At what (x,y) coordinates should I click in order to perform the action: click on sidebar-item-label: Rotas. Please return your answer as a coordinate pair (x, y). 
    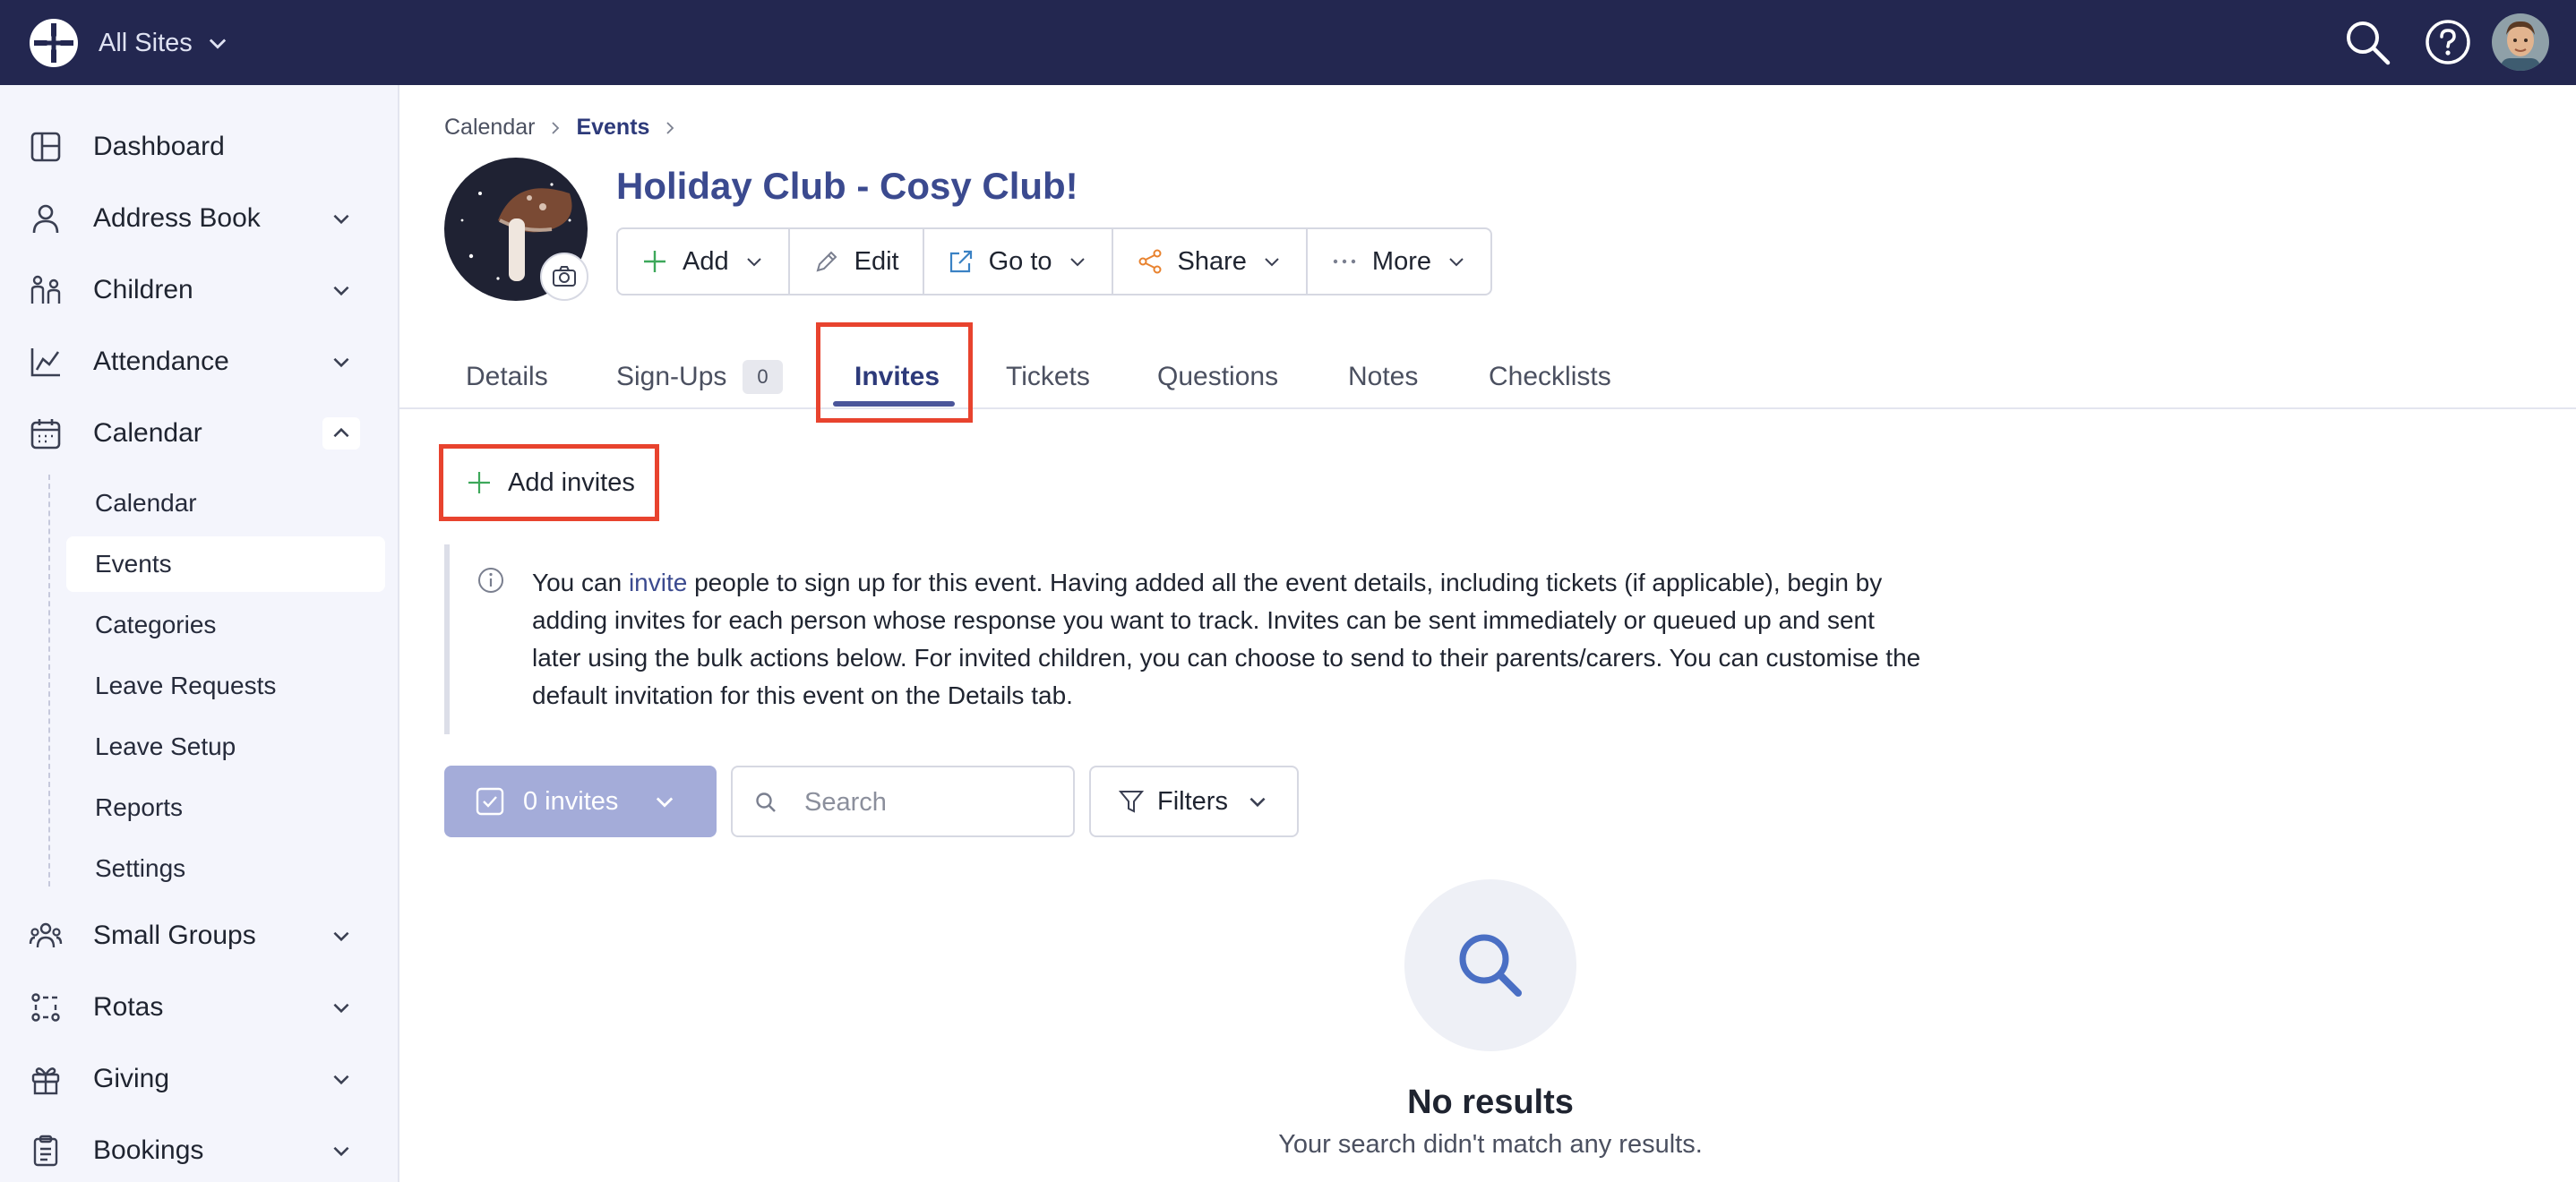
    Looking at the image, I should click on (128, 1007).